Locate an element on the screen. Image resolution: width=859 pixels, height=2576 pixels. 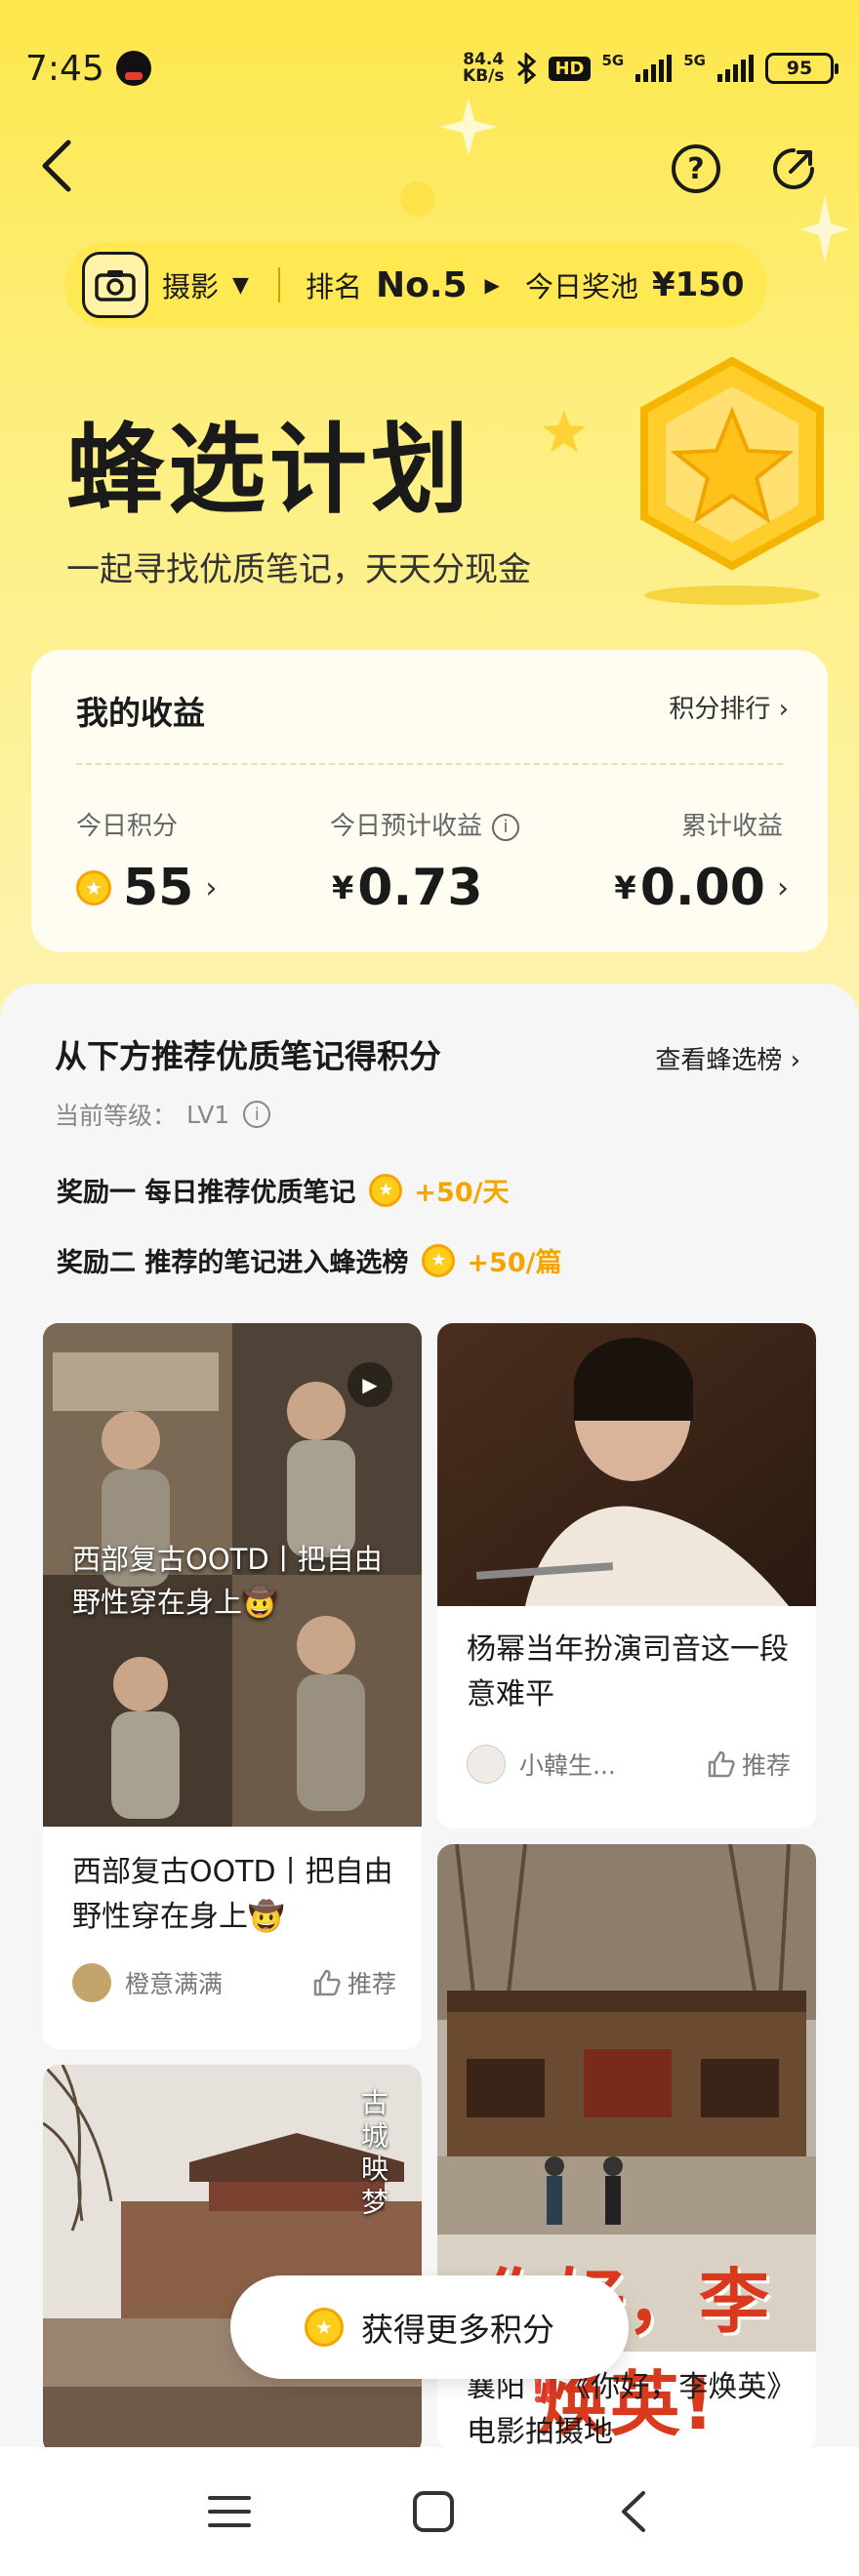
view-ranking-link: 查看蜂选榜 › is located at coordinates (728, 1058).